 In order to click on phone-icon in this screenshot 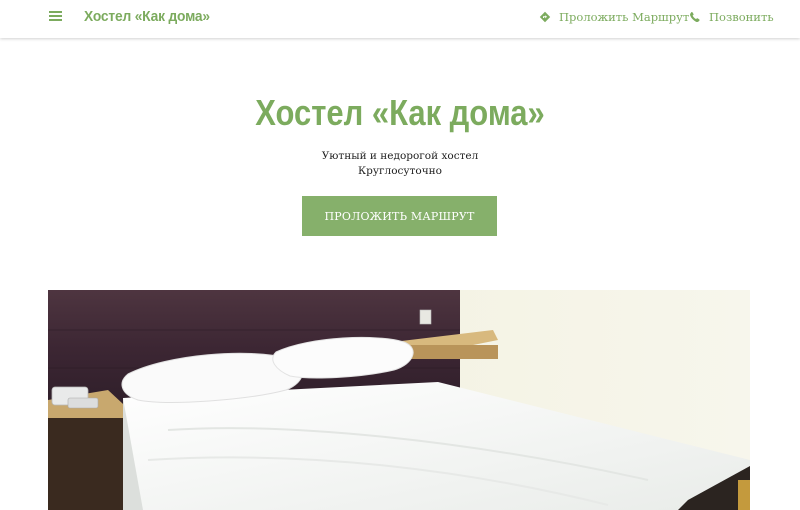, I will do `click(695, 17)`.